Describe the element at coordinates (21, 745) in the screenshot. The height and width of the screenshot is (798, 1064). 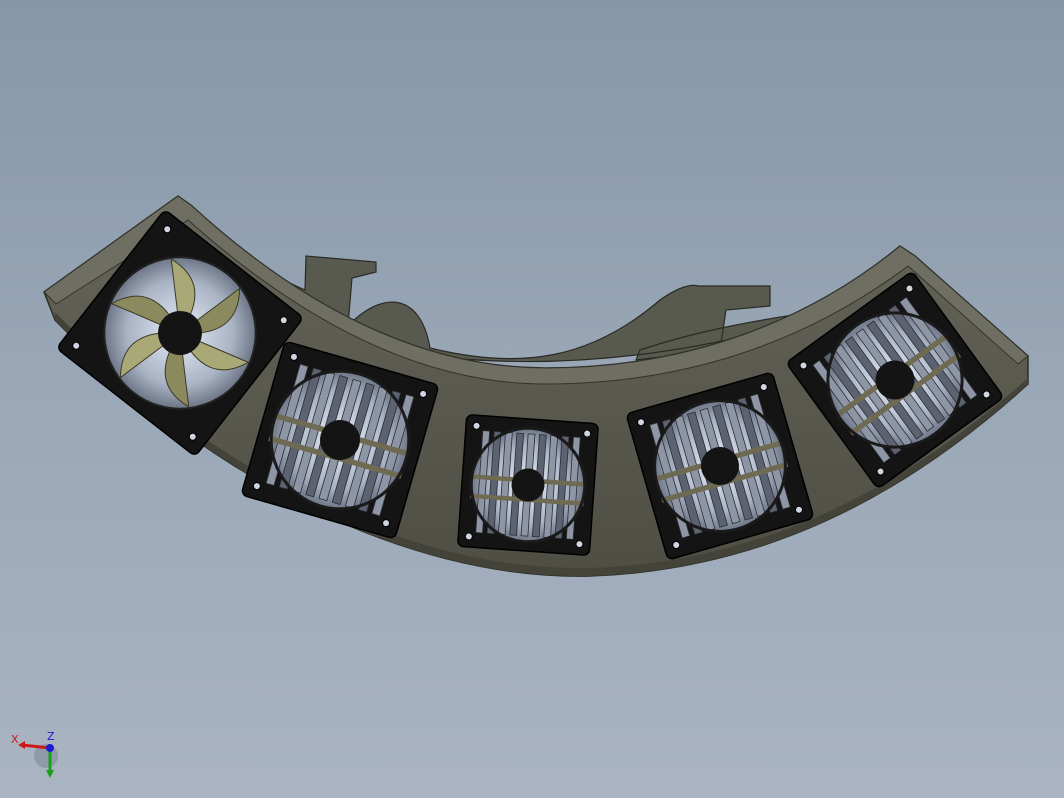
I see `x-axis-arrowhead` at that location.